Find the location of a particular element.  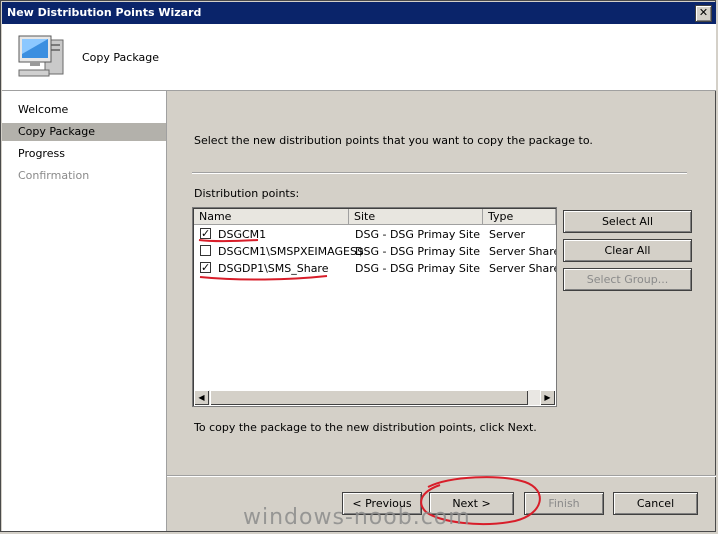

row-checkbox is located at coordinates (205, 250).